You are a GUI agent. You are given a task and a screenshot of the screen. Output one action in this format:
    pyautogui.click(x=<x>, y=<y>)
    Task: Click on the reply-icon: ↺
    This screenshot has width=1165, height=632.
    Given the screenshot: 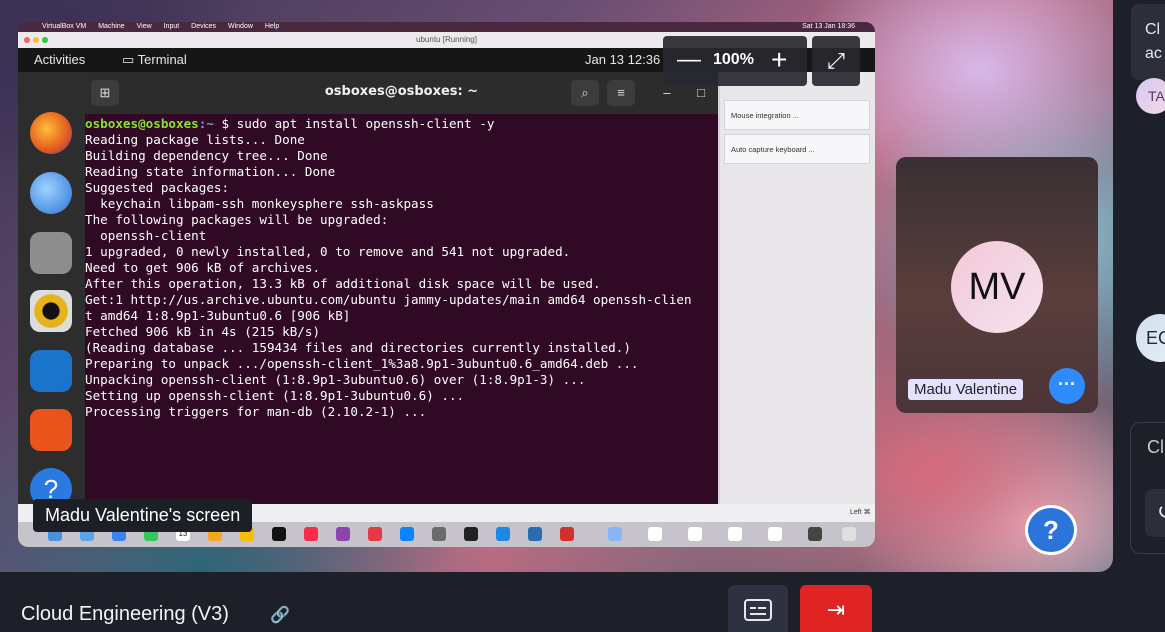 What is the action you would take?
    pyautogui.click(x=1161, y=511)
    